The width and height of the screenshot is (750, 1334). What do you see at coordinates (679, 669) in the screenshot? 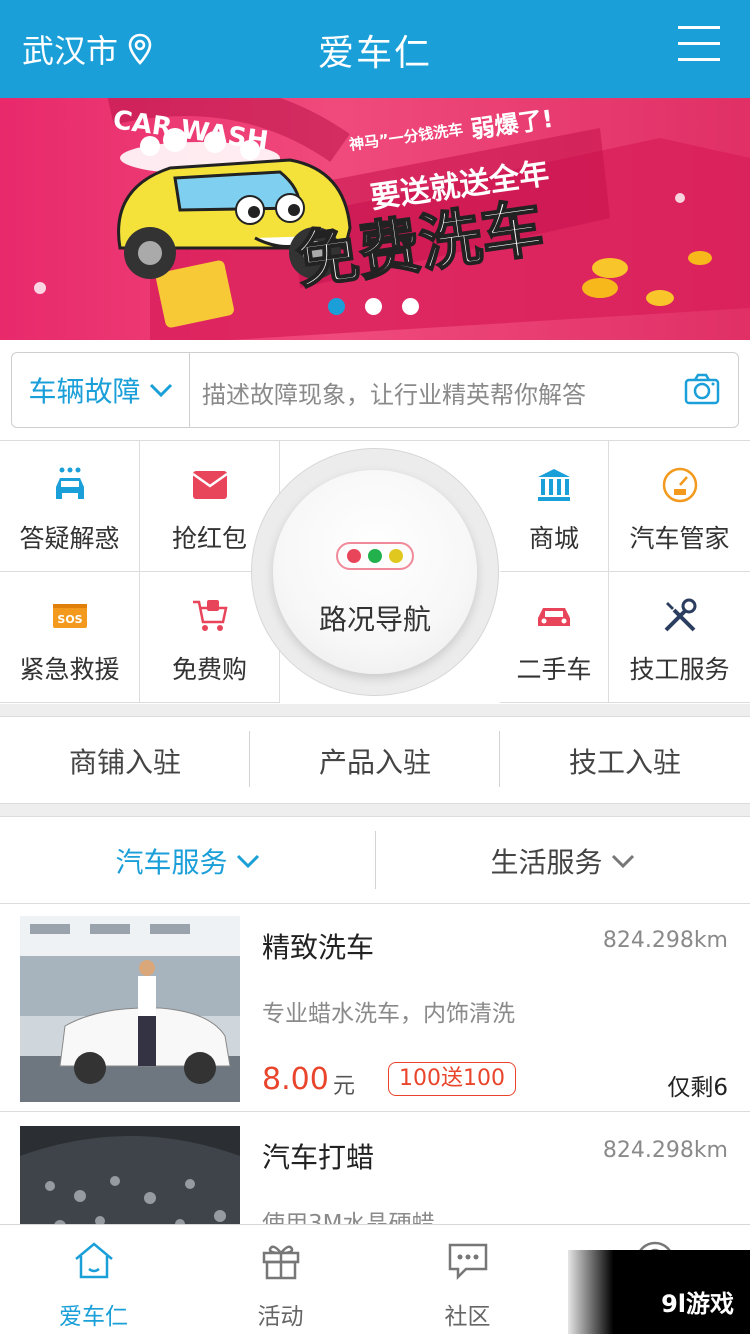
I see `grid-item-label: 技工服务` at bounding box center [679, 669].